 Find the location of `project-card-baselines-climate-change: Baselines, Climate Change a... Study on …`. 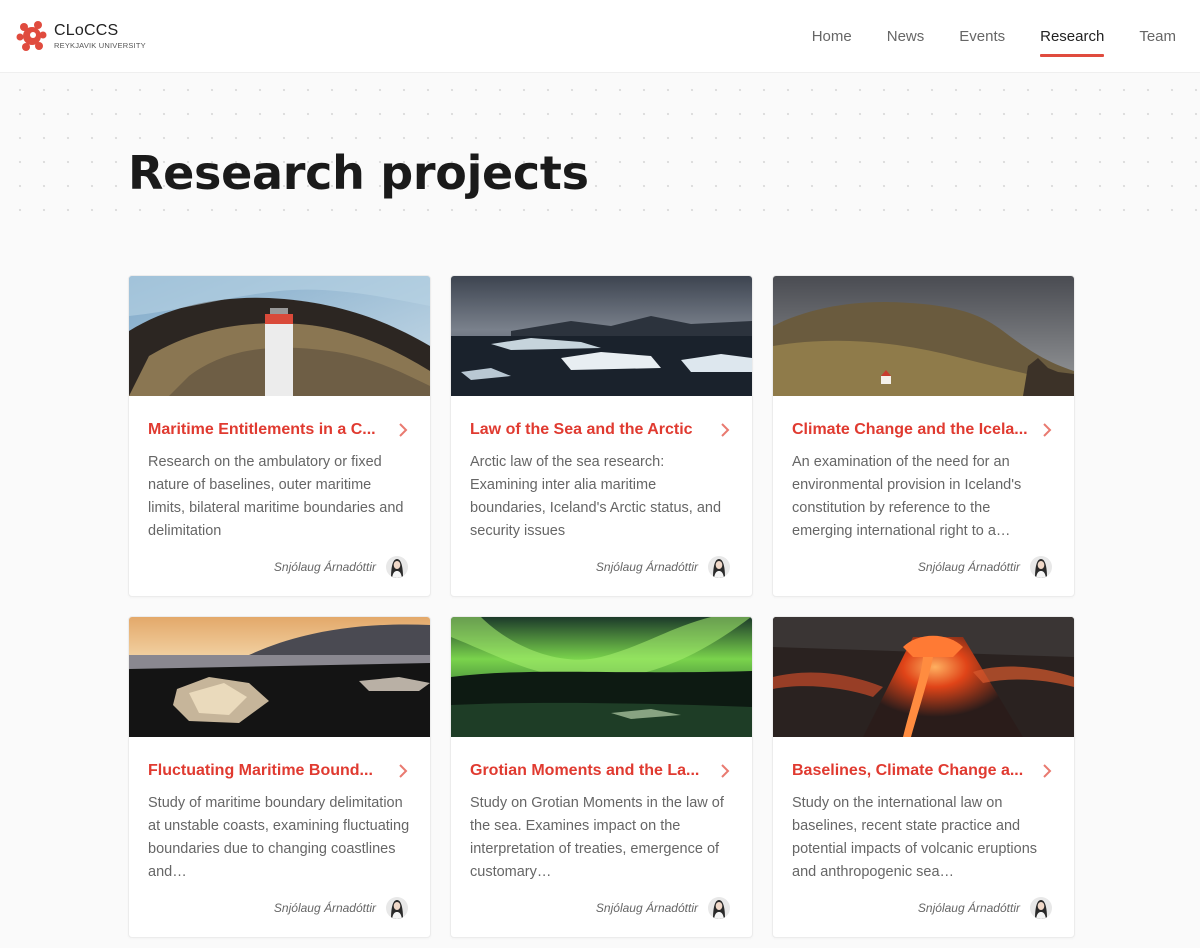

project-card-baselines-climate-change: Baselines, Climate Change a... Study on … is located at coordinates (923, 777).